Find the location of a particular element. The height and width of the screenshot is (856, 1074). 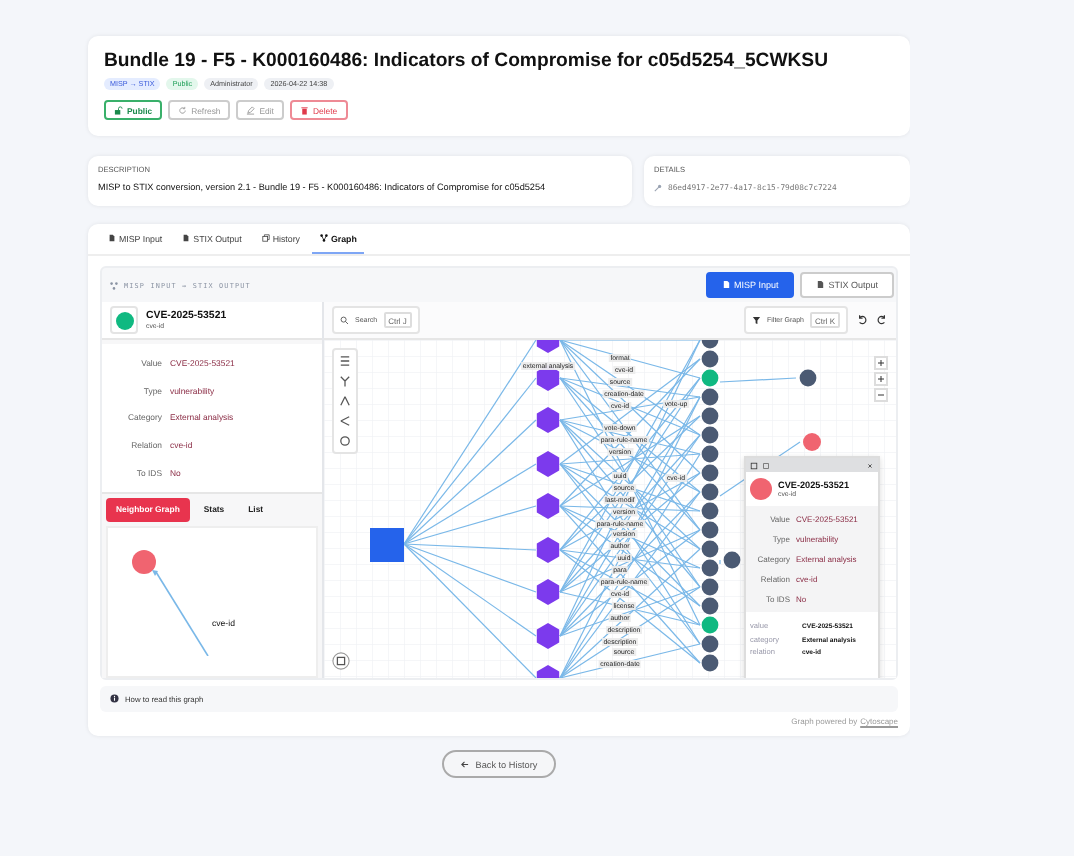

neighbor-graph-drawing is located at coordinates (171, 602).